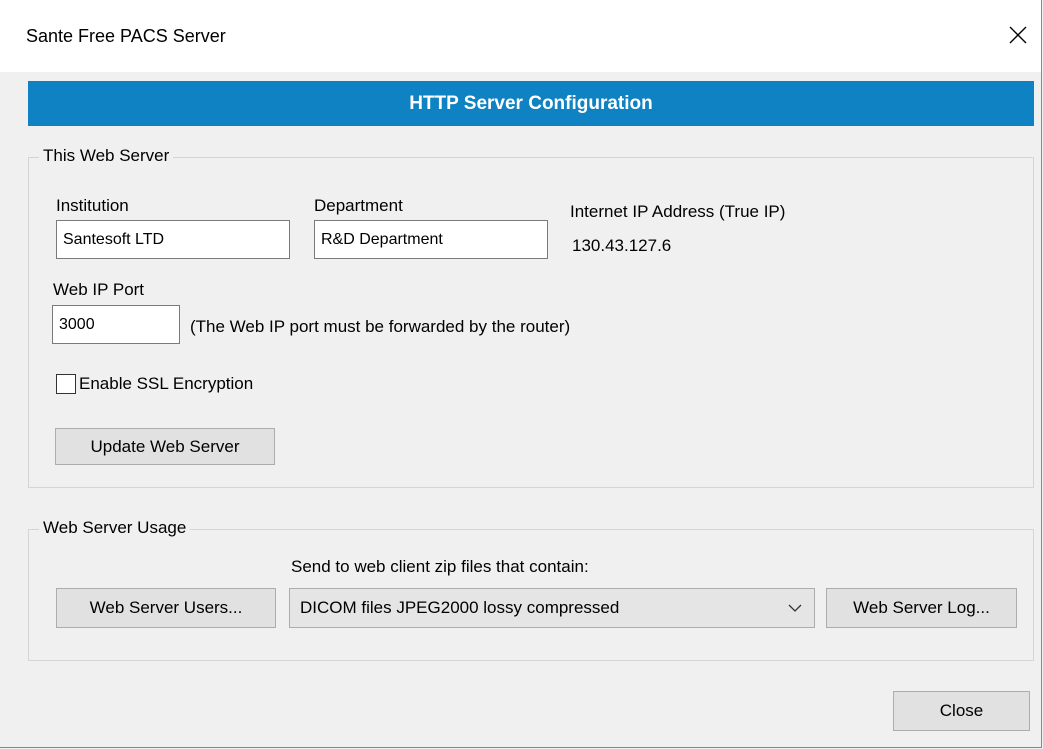 The width and height of the screenshot is (1043, 749). I want to click on web-ip-port-field, so click(116, 324).